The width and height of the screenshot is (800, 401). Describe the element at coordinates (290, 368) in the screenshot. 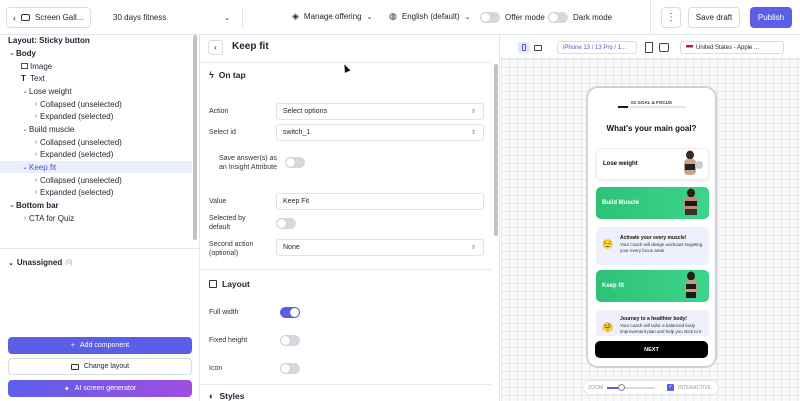

I see `icon-toggle` at that location.